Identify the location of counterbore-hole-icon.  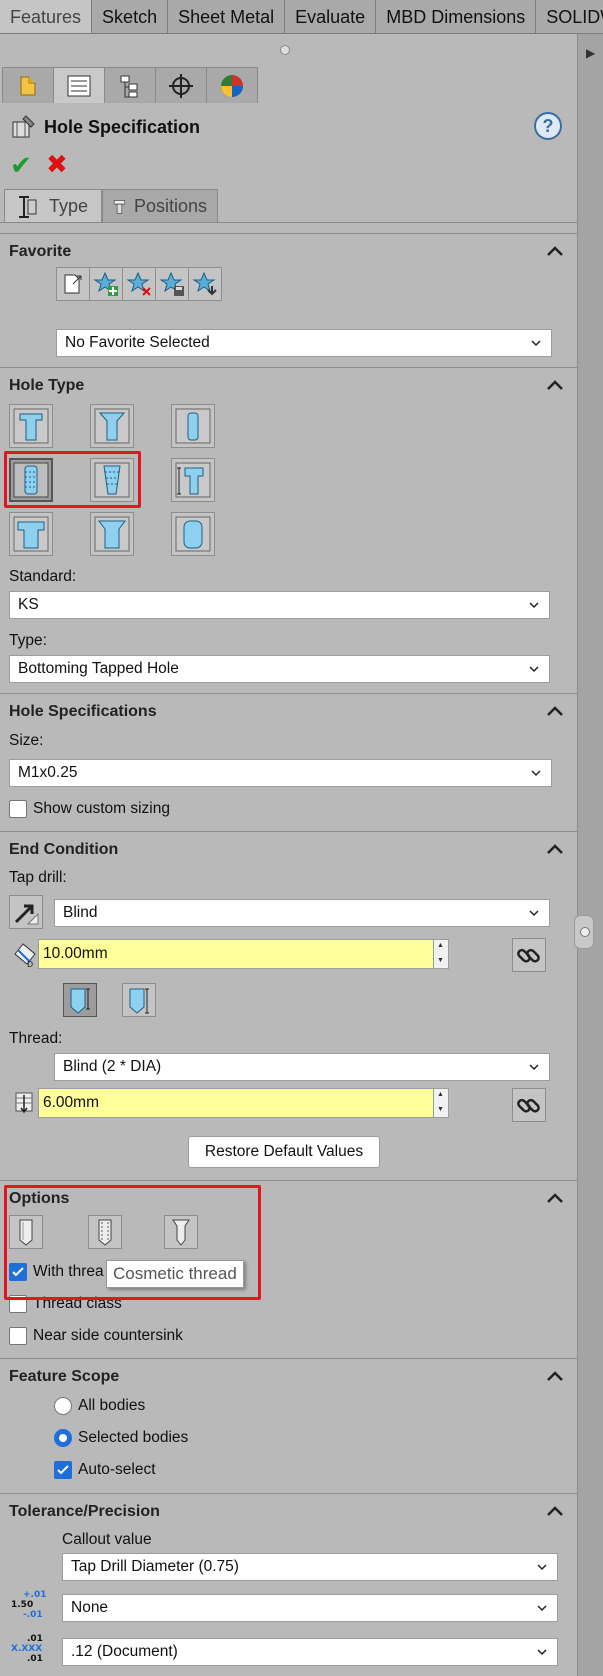
(31, 426).